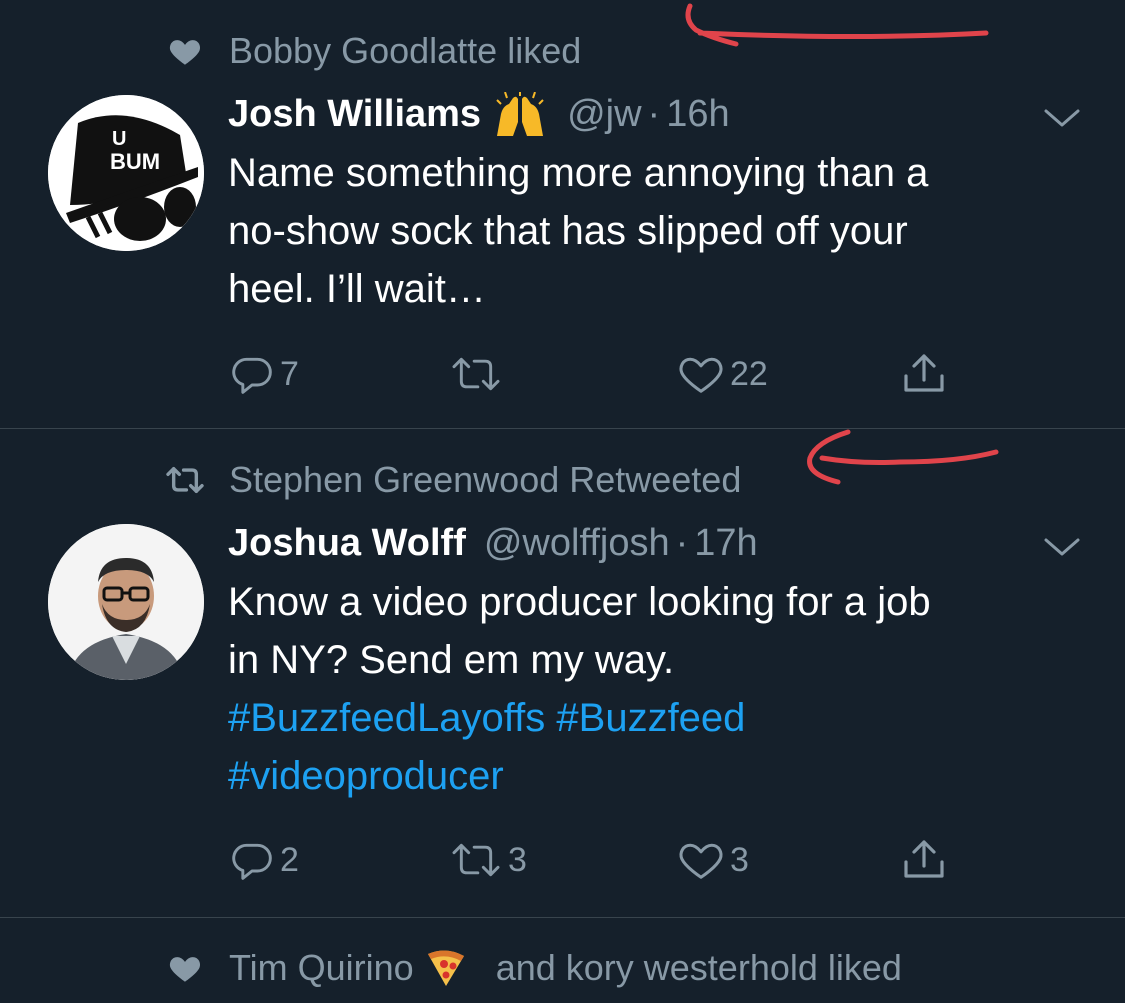 The height and width of the screenshot is (1003, 1125). Describe the element at coordinates (725, 543) in the screenshot. I see `tweet-time: 17h` at that location.